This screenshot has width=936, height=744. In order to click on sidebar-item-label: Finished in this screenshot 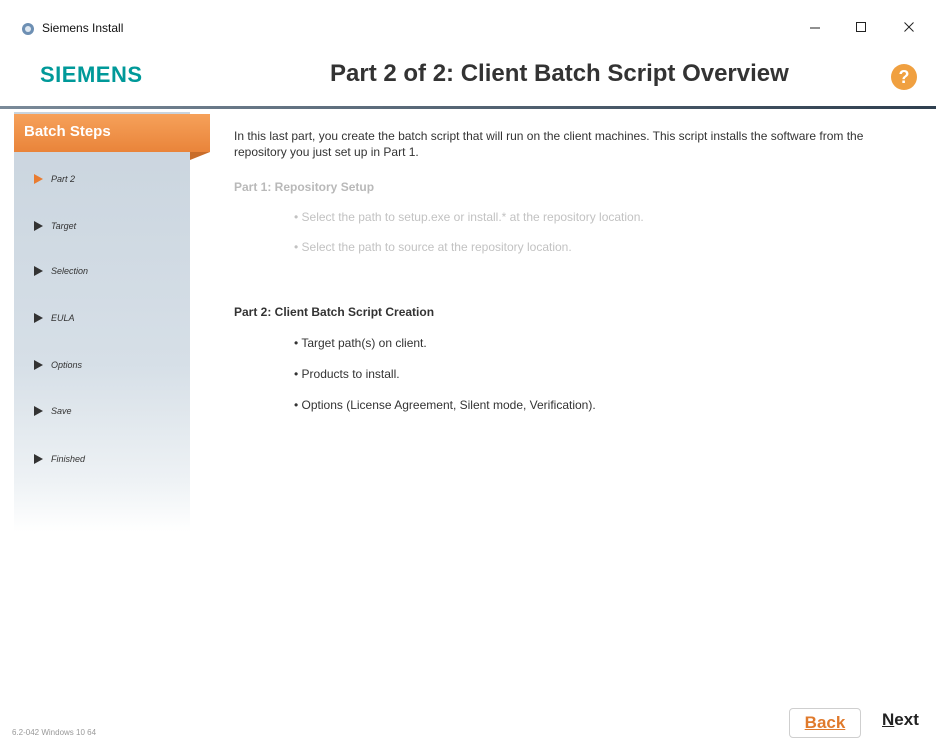, I will do `click(68, 459)`.